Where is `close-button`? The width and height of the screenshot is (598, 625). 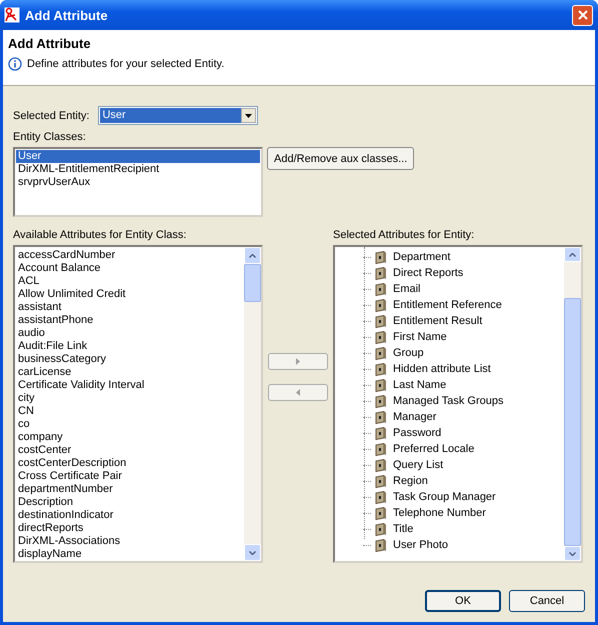
close-button is located at coordinates (582, 15).